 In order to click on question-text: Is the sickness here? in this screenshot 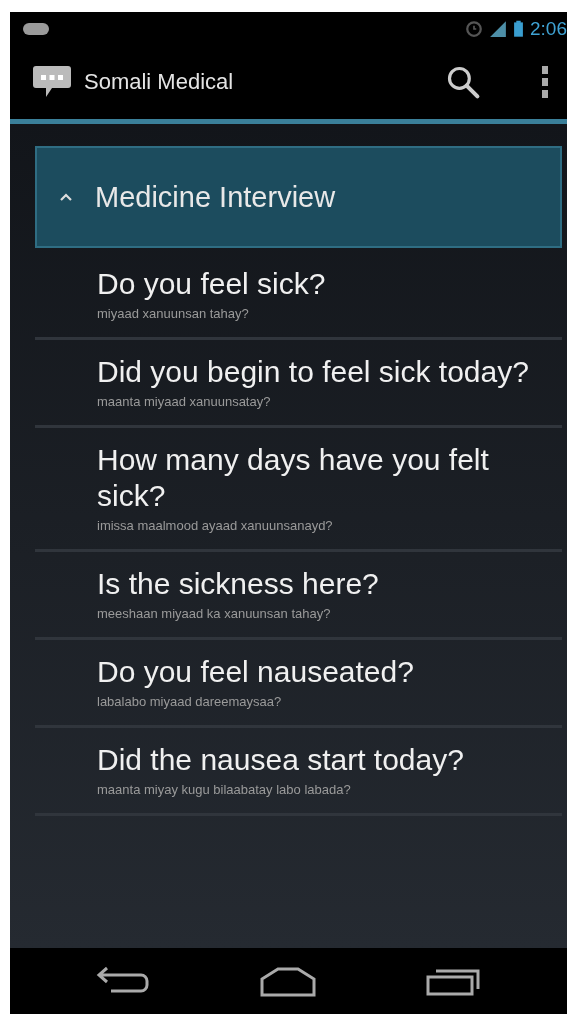, I will do `click(317, 584)`.